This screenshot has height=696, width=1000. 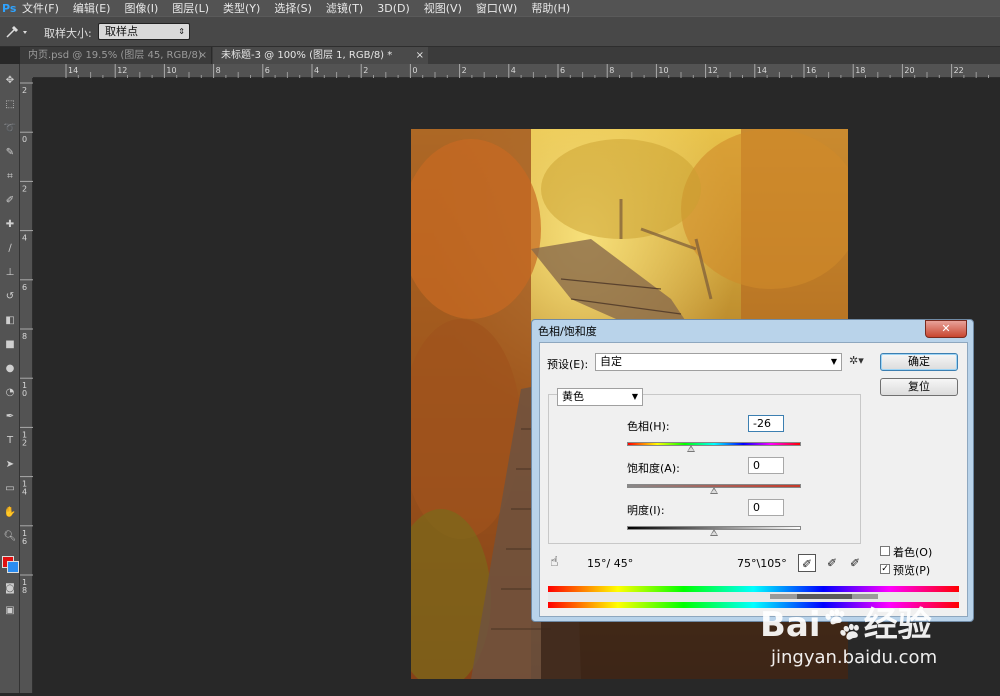 I want to click on eraser-tool-icon: ◧, so click(x=10, y=321).